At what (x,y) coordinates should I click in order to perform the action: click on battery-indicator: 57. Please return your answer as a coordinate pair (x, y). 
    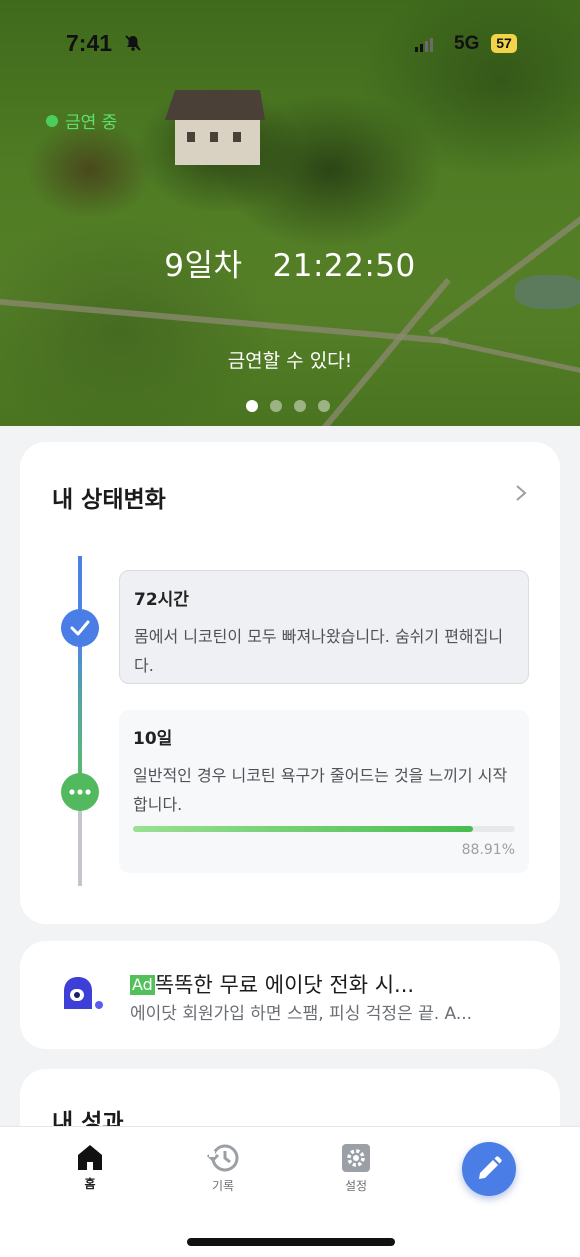
    Looking at the image, I should click on (504, 43).